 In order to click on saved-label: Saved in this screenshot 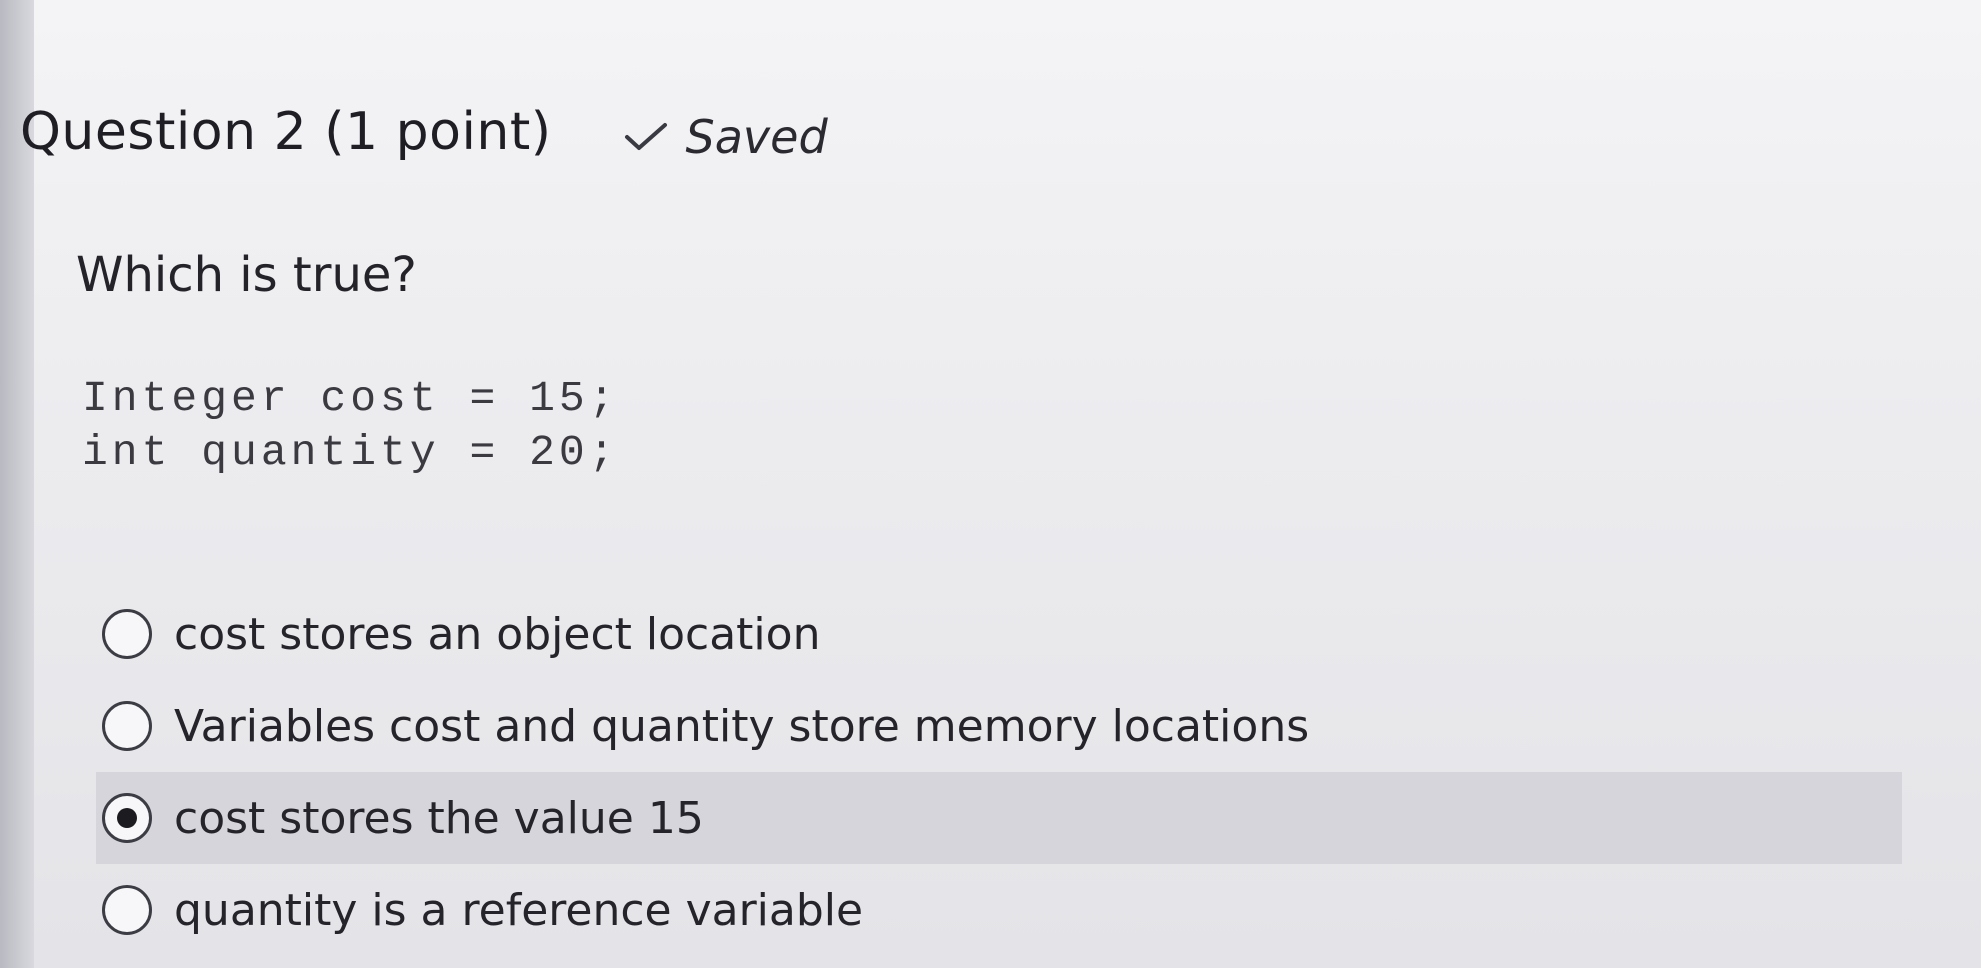, I will do `click(756, 137)`.